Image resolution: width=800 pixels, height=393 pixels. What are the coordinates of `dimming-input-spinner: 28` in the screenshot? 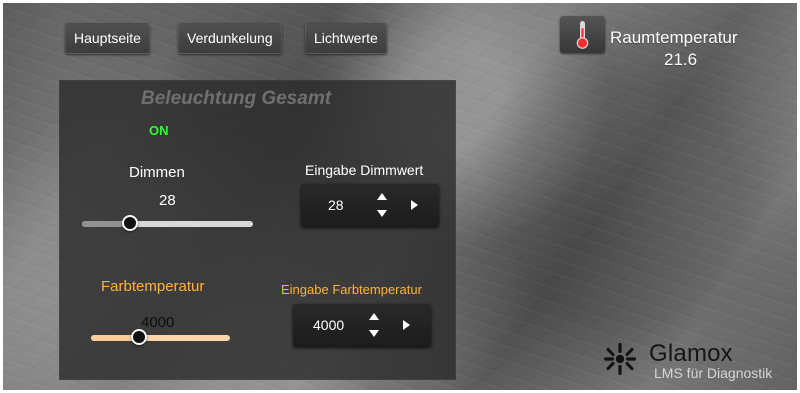 It's located at (370, 205).